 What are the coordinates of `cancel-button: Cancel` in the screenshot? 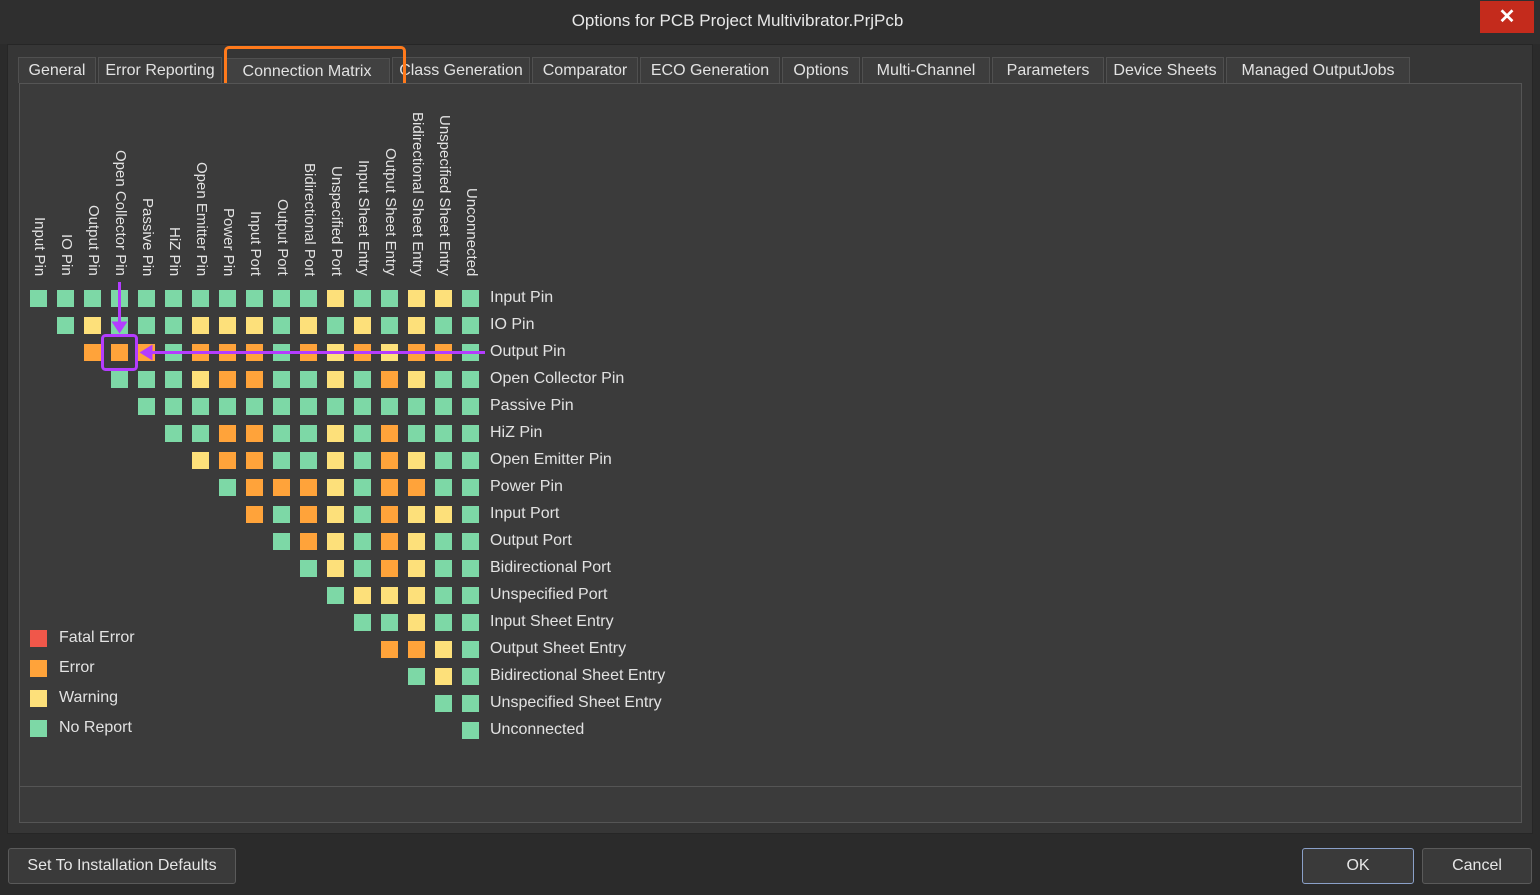 It's located at (1477, 866).